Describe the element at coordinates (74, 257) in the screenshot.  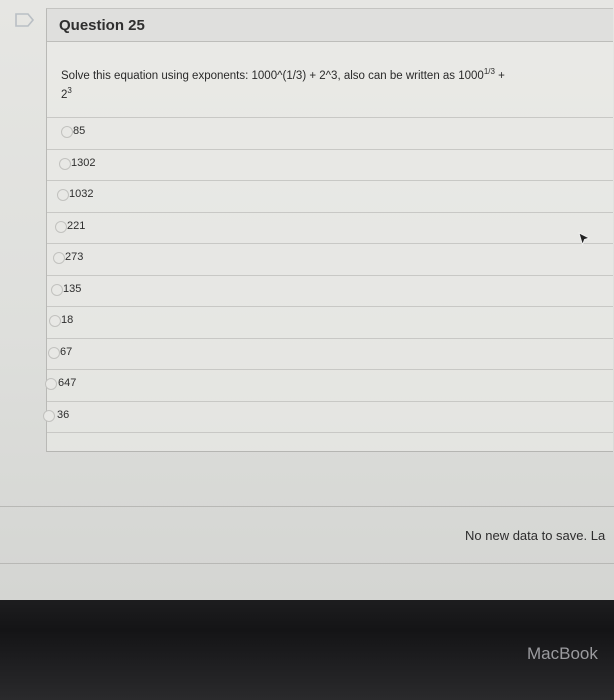
I see `answer-option-label: 273` at that location.